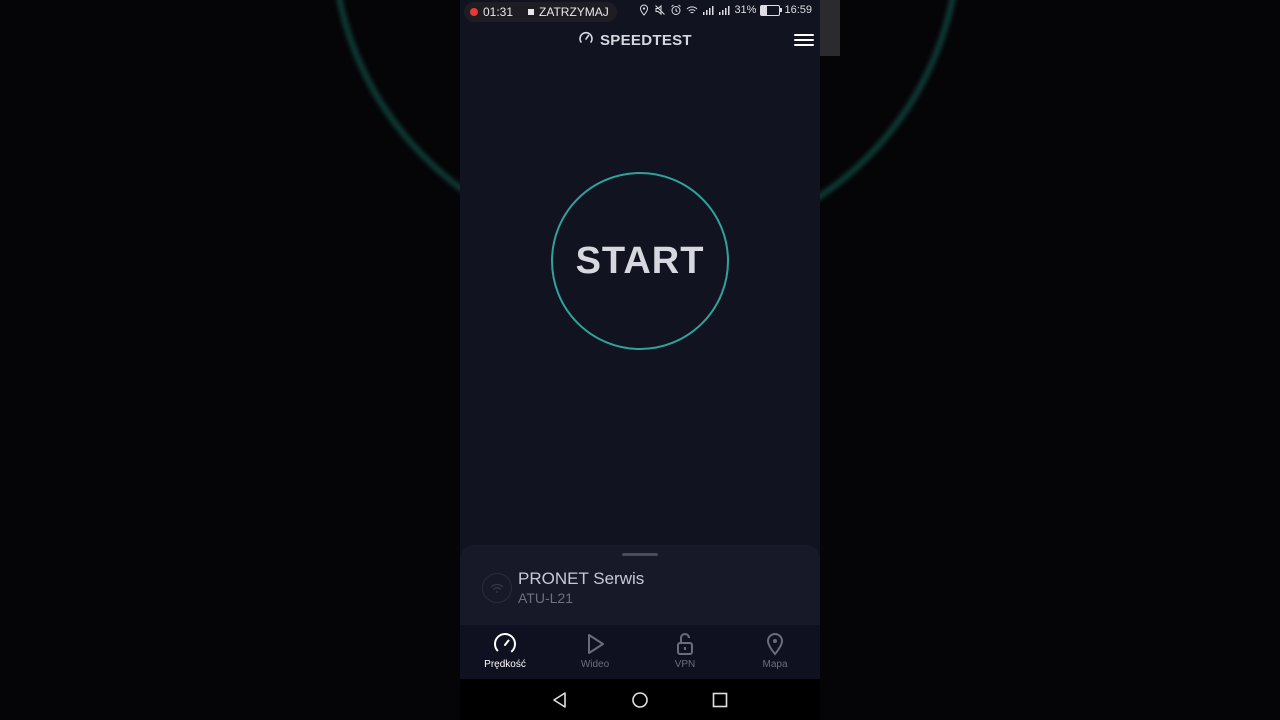 Image resolution: width=1280 pixels, height=720 pixels. What do you see at coordinates (764, 10) in the screenshot?
I see `battery-fill` at bounding box center [764, 10].